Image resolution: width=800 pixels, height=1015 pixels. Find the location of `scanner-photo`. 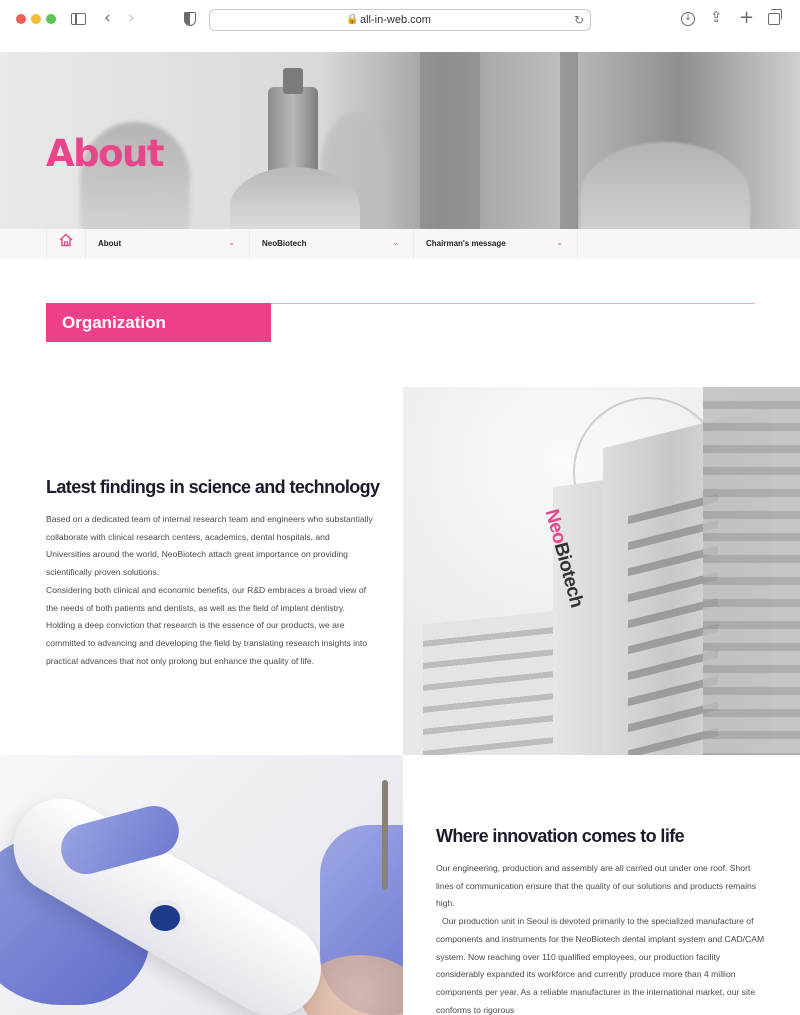

scanner-photo is located at coordinates (201, 885).